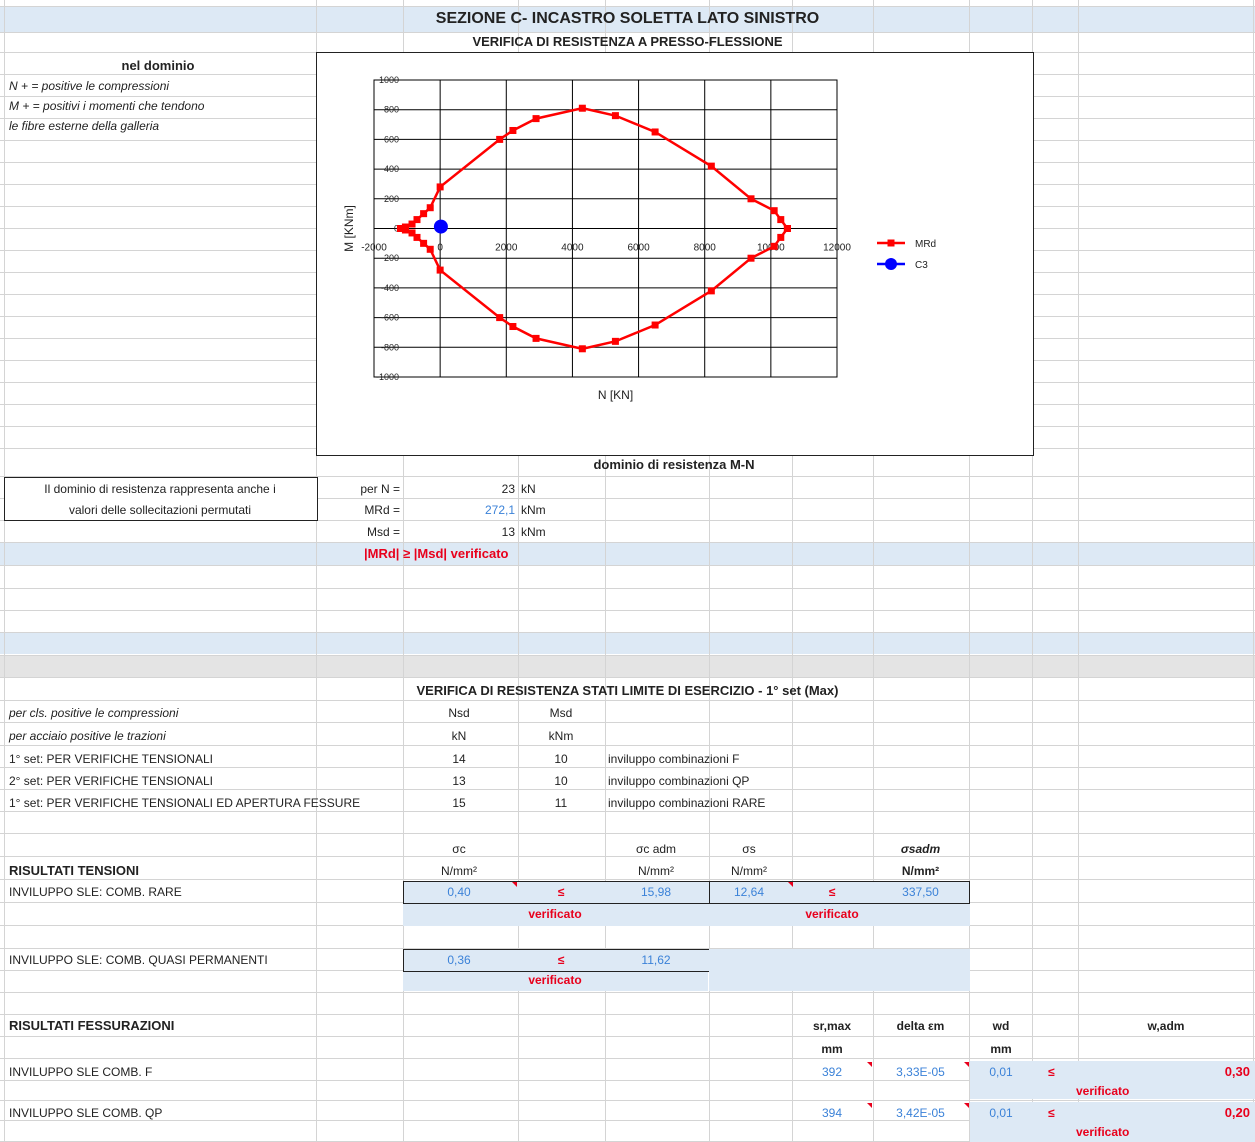  I want to click on domain-description-2: valori delle sollecitazioni permutati, so click(160, 510).